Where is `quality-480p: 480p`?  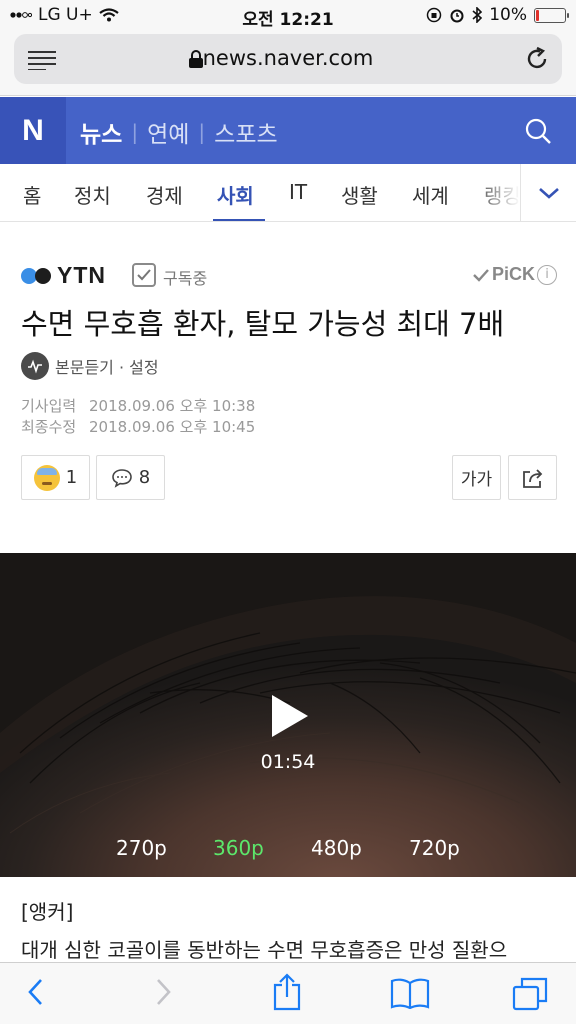
quality-480p: 480p is located at coordinates (336, 848).